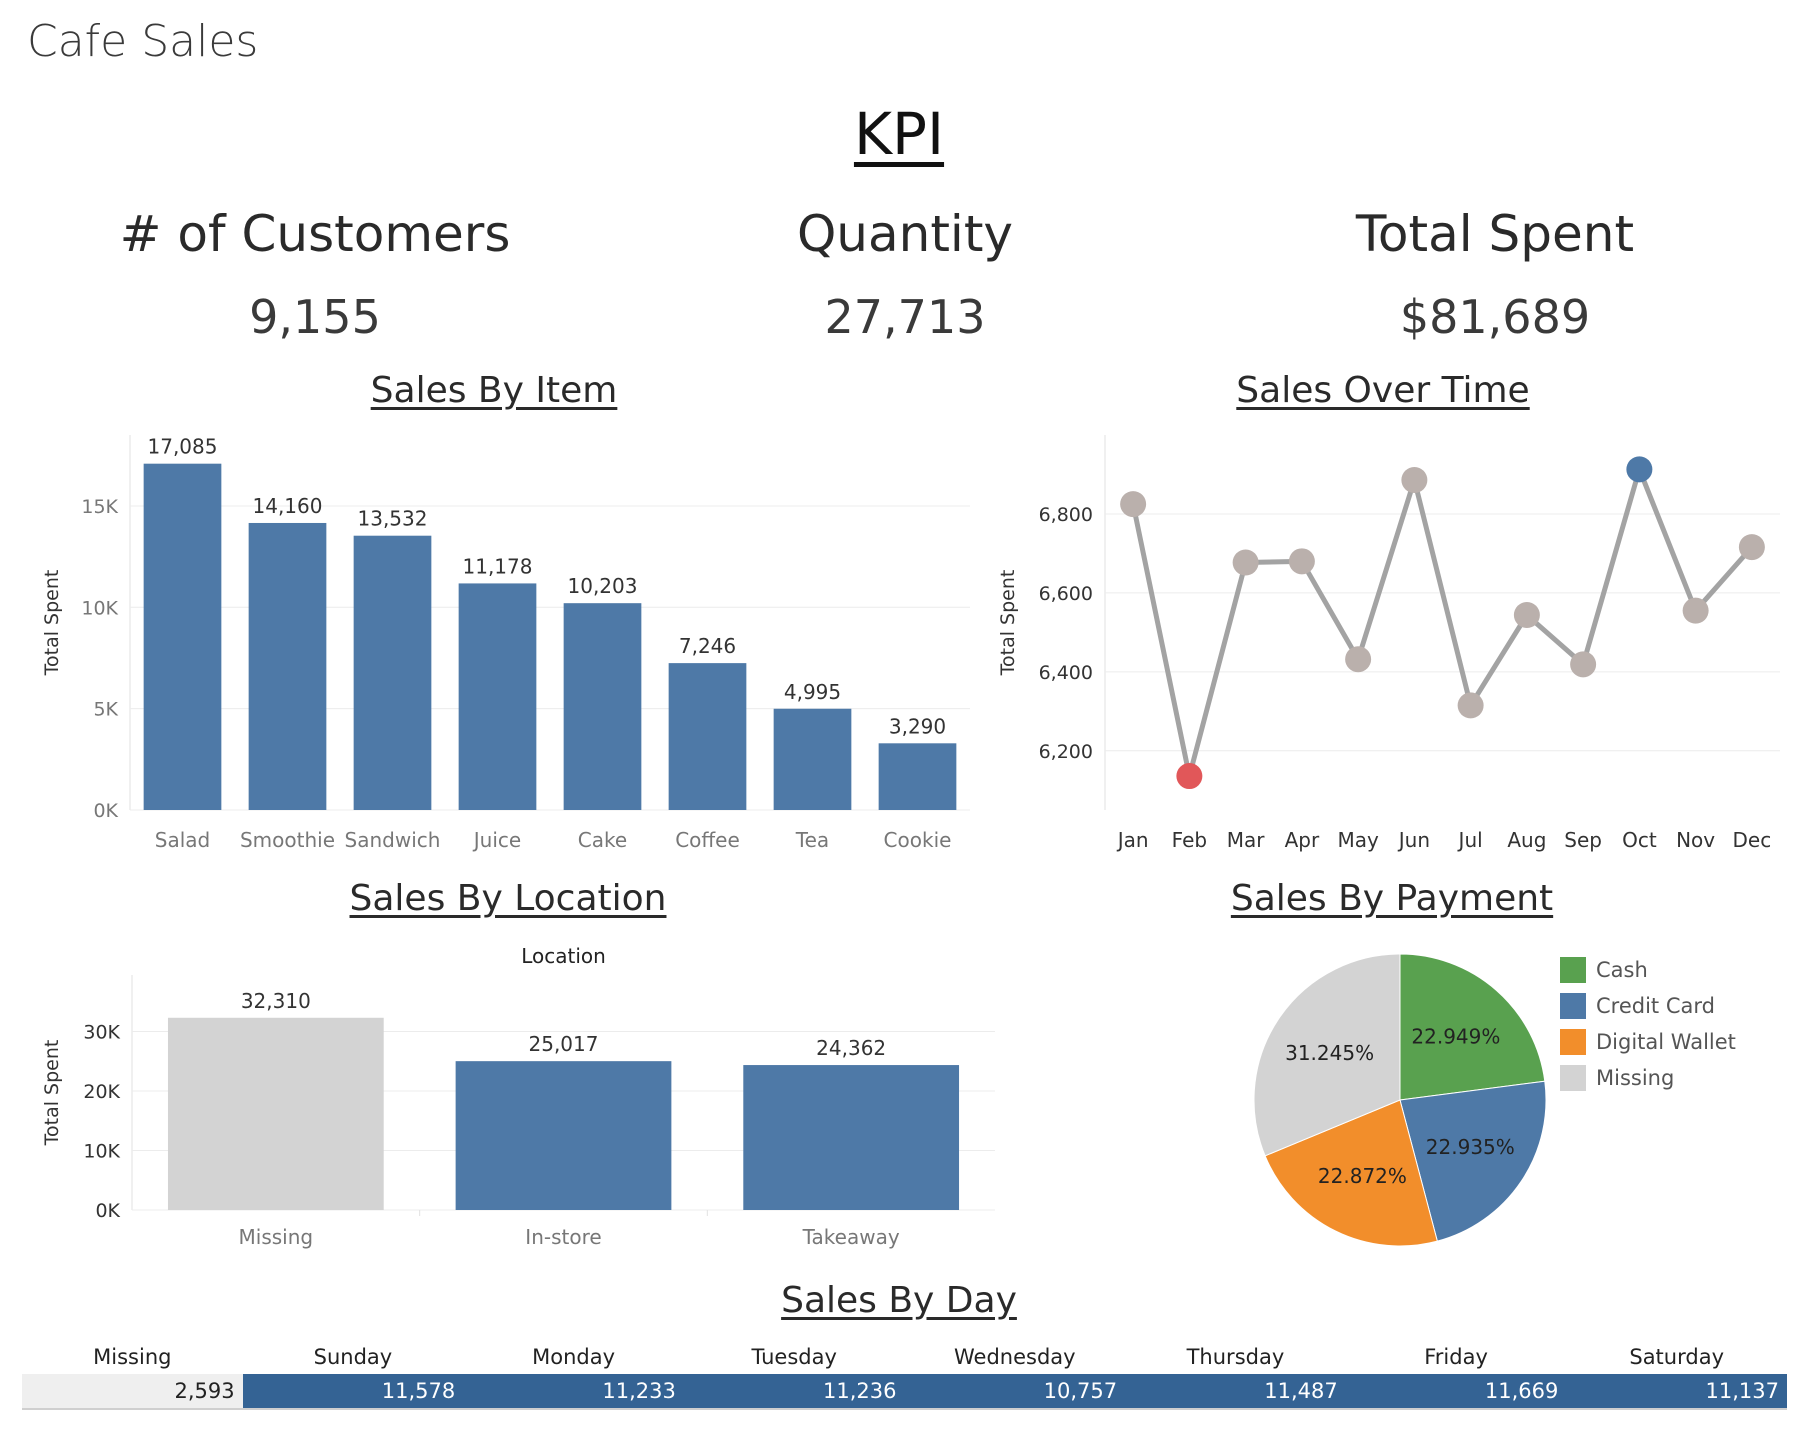 This screenshot has height=1438, width=1798. I want to click on day-value-cell: 2,593, so click(132, 1391).